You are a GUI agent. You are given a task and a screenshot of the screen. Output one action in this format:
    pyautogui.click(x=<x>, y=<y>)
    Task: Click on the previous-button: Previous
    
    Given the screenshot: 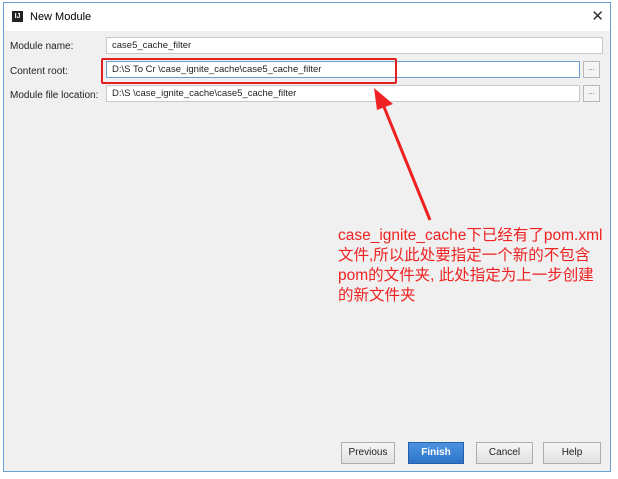 What is the action you would take?
    pyautogui.click(x=368, y=453)
    